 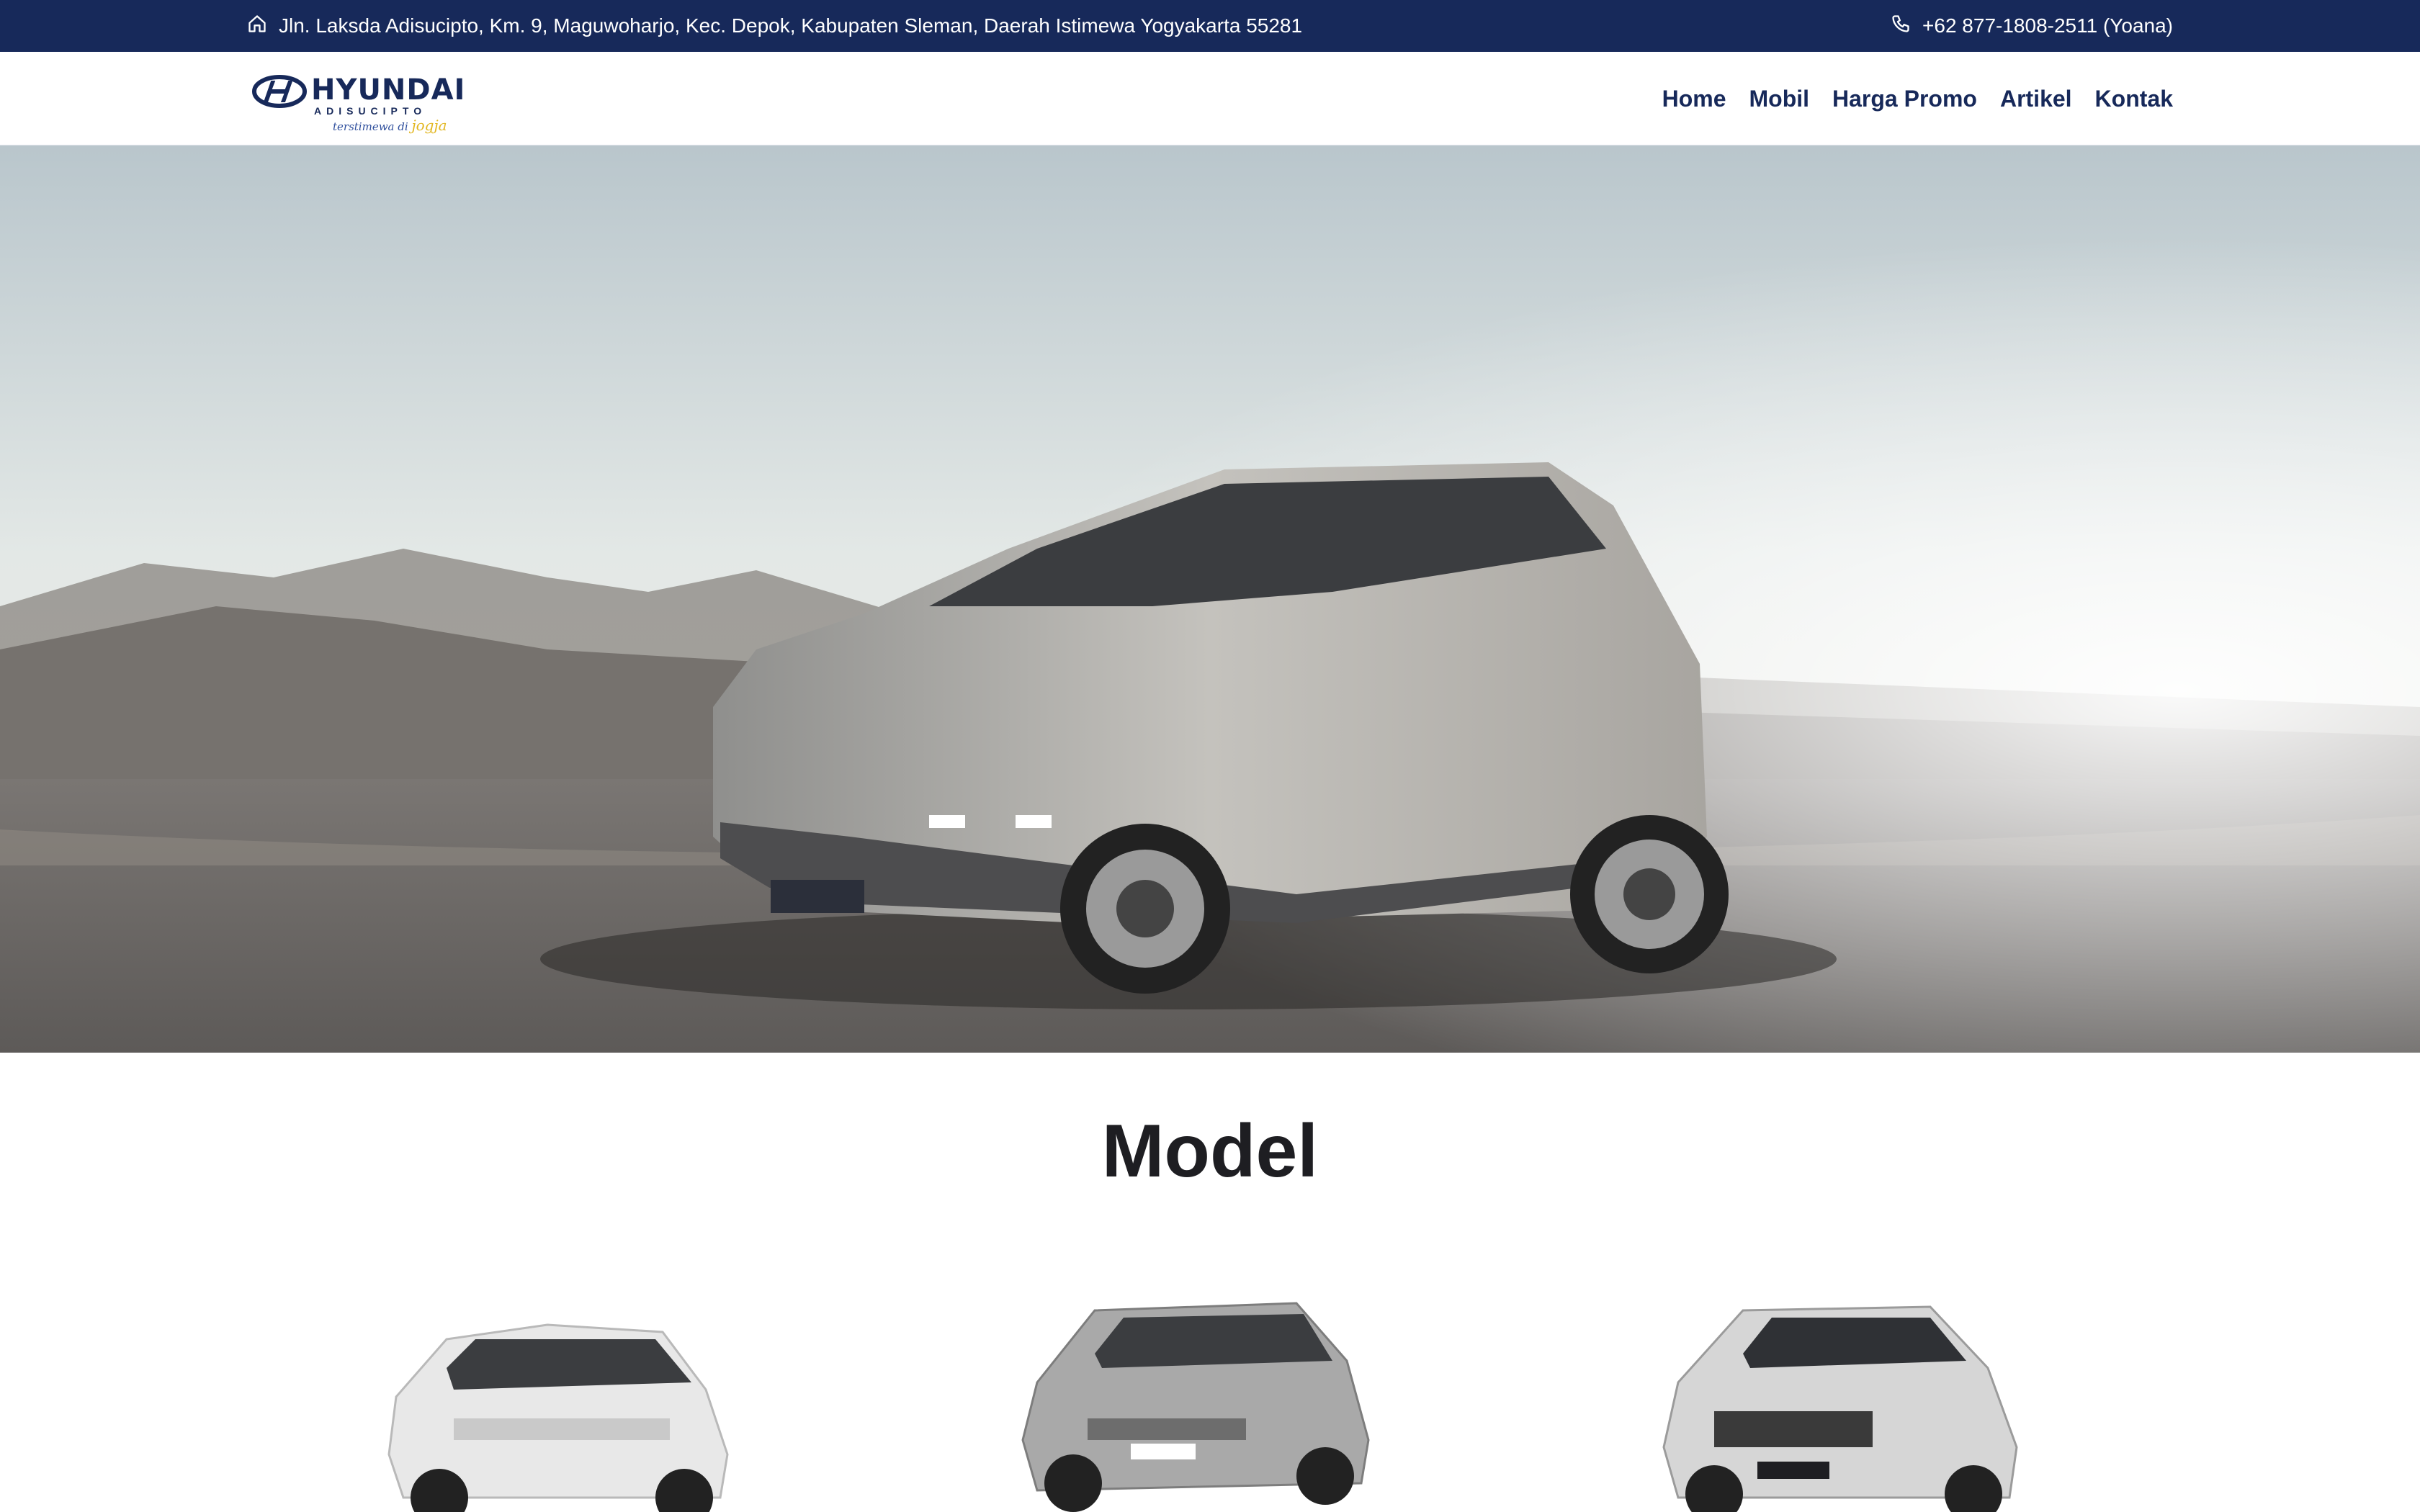 I want to click on brand-sub: ADISUCIPTO, so click(x=371, y=111).